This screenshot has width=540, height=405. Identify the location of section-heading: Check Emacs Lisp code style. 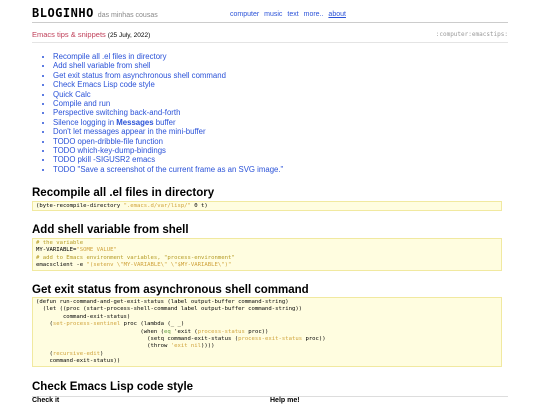
(113, 387).